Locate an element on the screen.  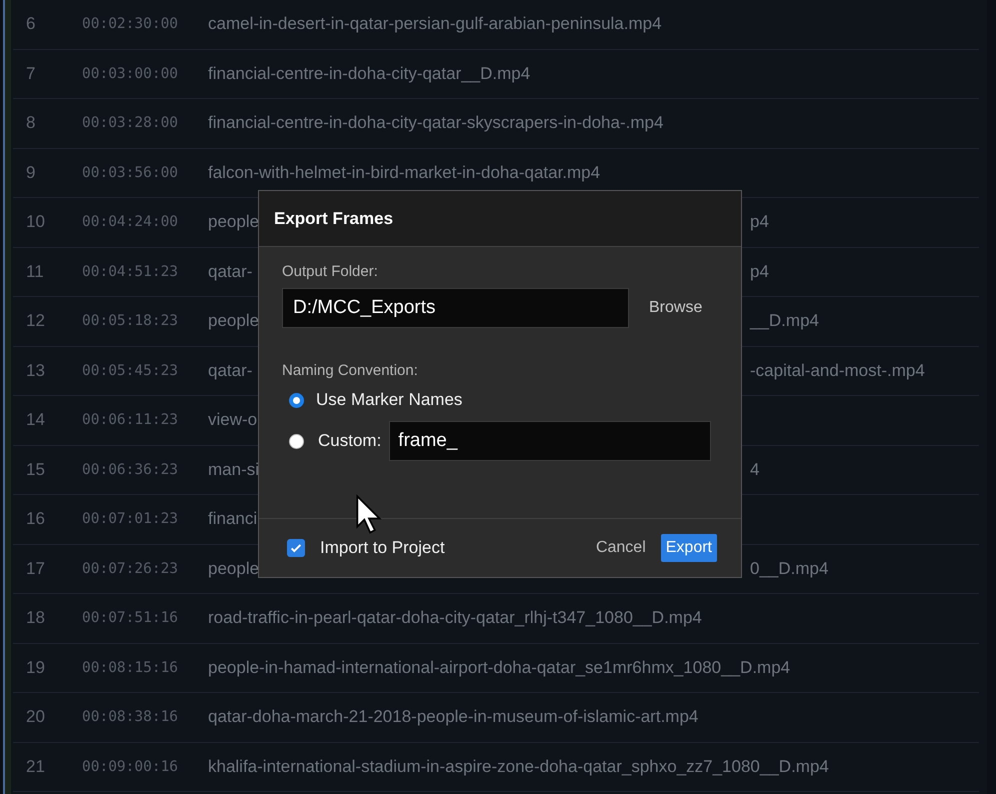
file-name: 0__D.mp4 is located at coordinates (789, 568).